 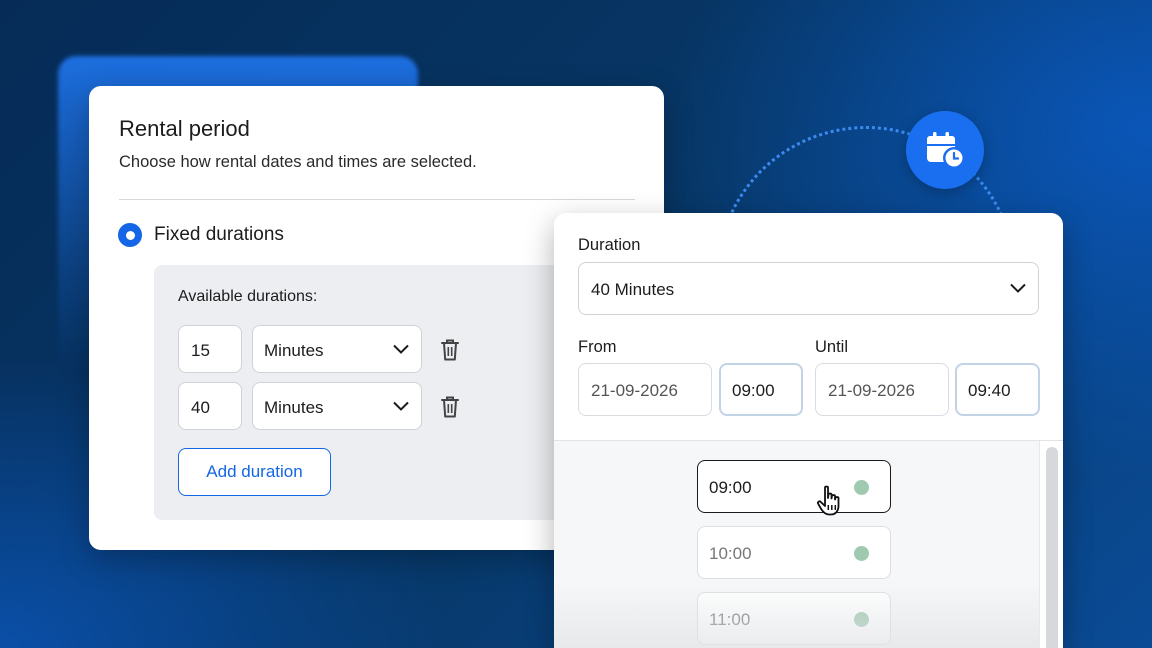 I want to click on calendar-badge, so click(x=945, y=150).